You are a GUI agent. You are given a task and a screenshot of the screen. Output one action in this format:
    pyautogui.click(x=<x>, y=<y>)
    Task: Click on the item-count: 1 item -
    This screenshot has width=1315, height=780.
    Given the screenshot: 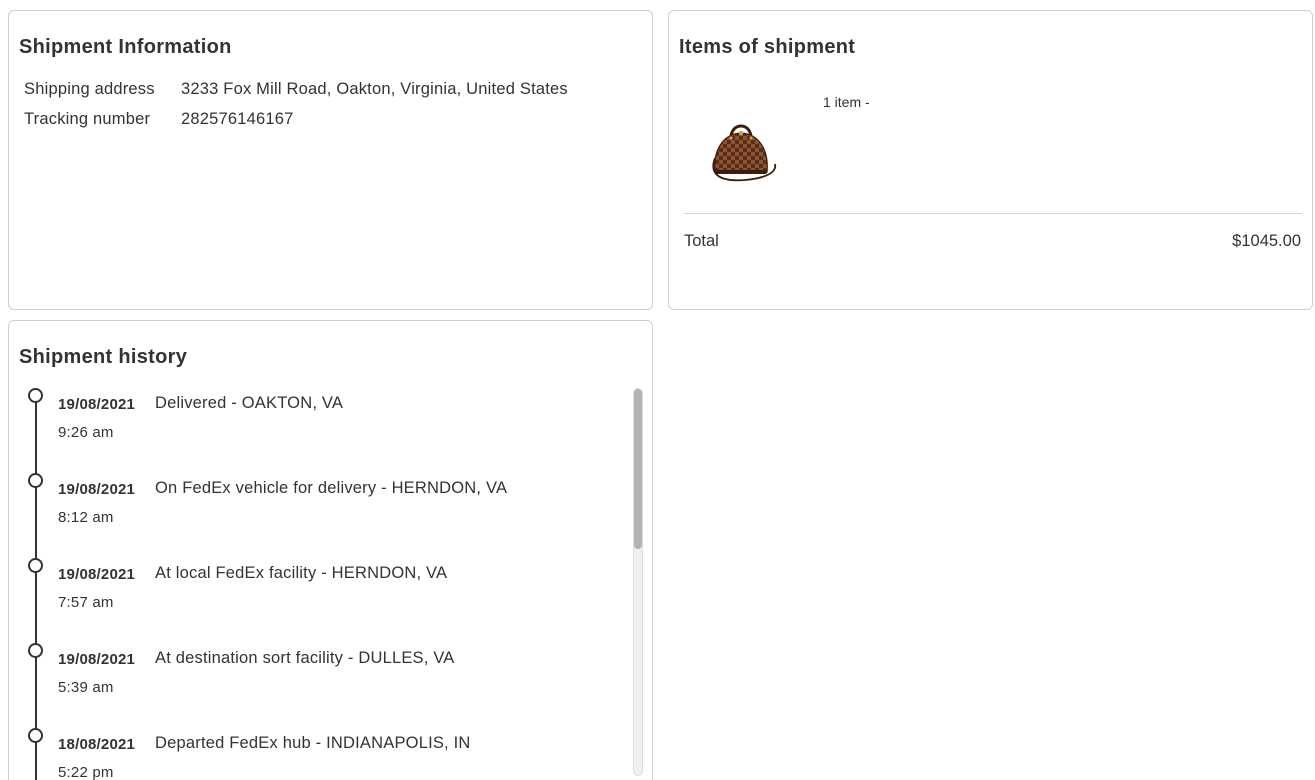 What is the action you would take?
    pyautogui.click(x=846, y=102)
    